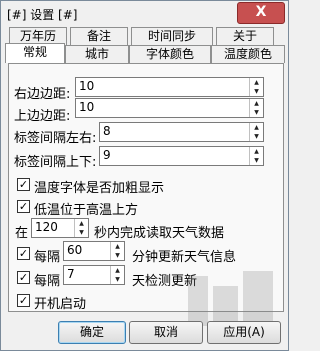 This screenshot has width=320, height=351. Describe the element at coordinates (55, 138) in the screenshot. I see `label-gap-lr-label: 标签间隔左右:` at that location.